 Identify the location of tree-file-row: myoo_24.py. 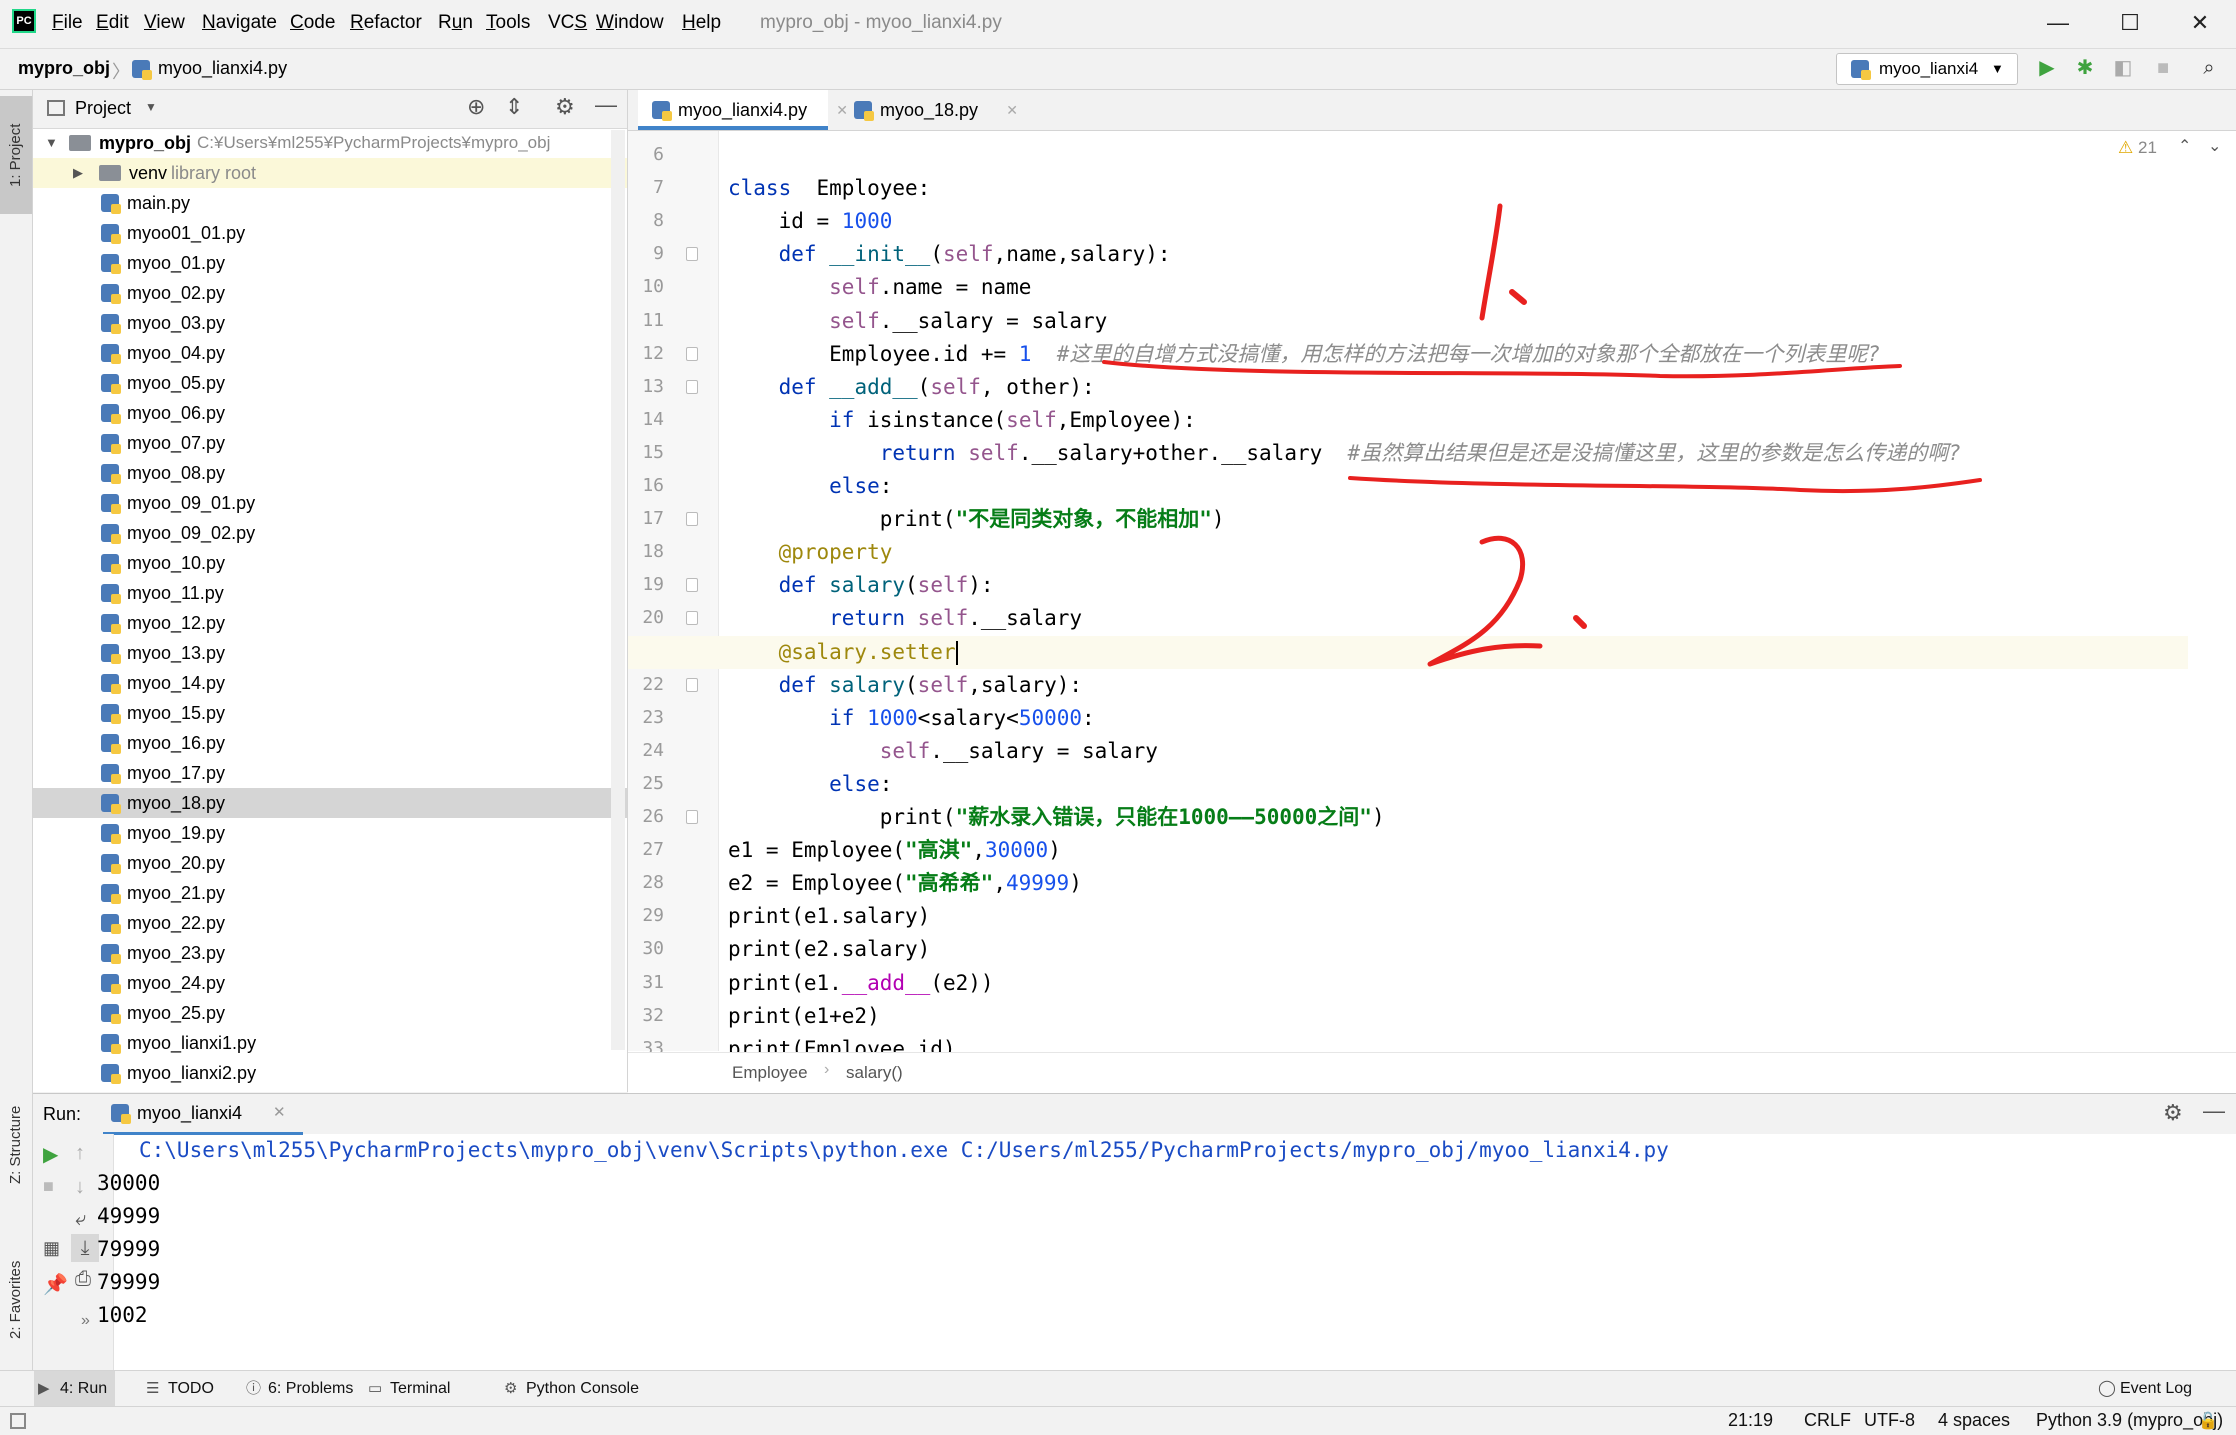
(330, 983).